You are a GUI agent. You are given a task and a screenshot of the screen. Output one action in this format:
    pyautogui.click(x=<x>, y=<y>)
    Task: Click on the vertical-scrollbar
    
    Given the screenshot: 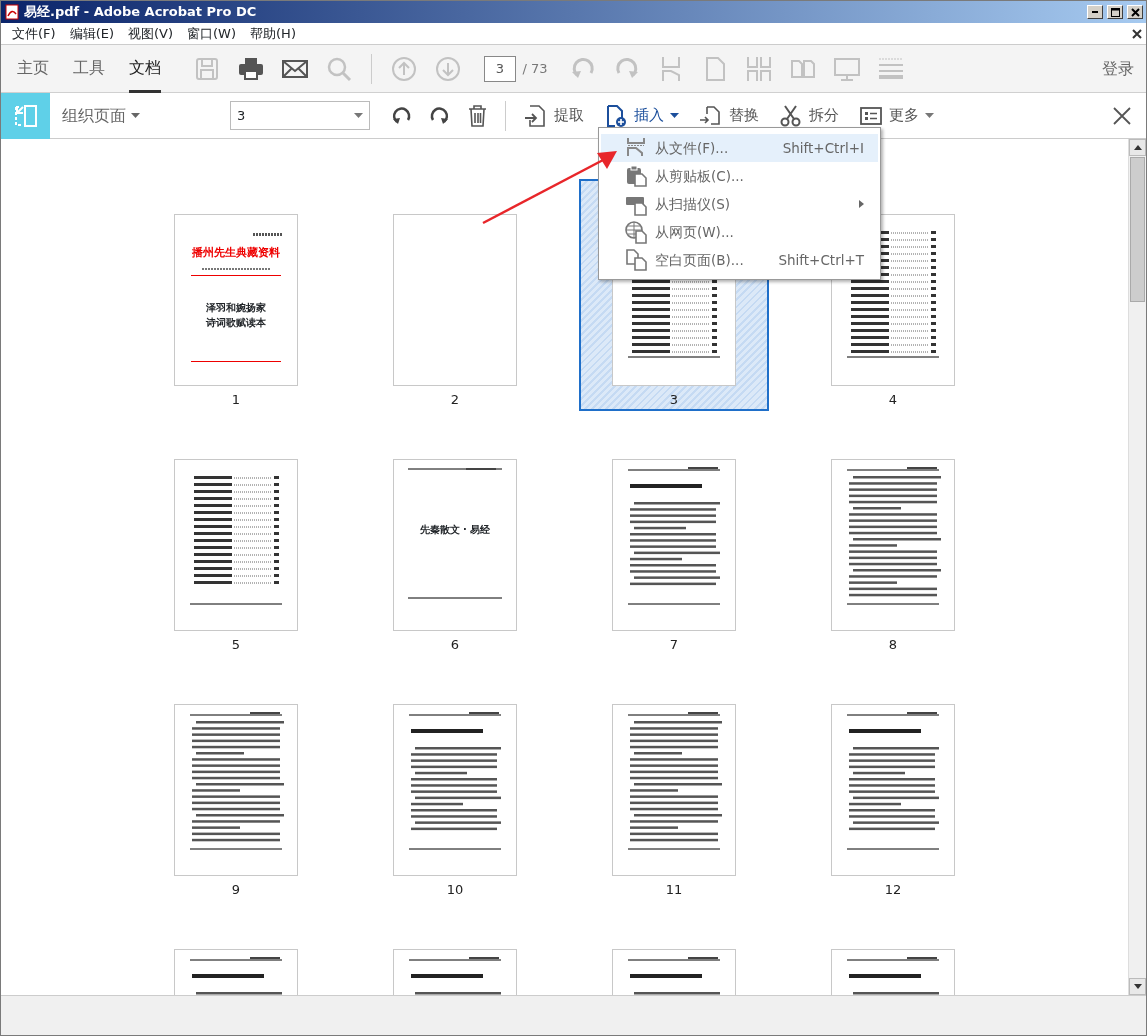 What is the action you would take?
    pyautogui.click(x=1137, y=567)
    